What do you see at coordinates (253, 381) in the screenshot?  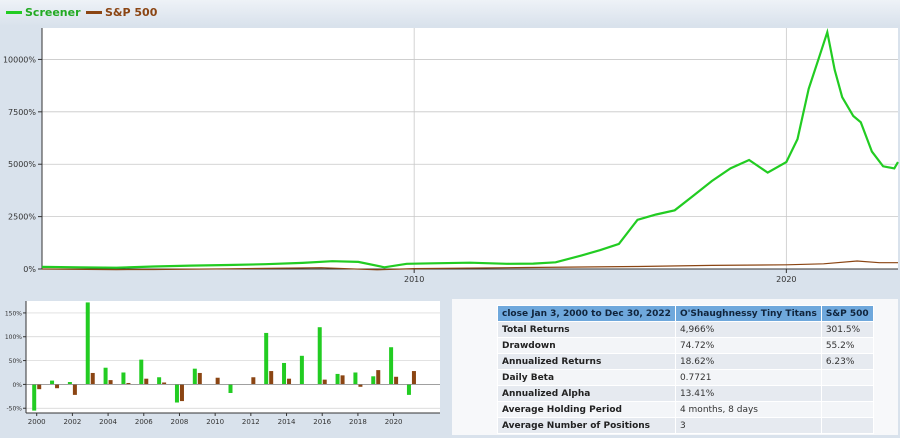 I see `bar-sp500-2012` at bounding box center [253, 381].